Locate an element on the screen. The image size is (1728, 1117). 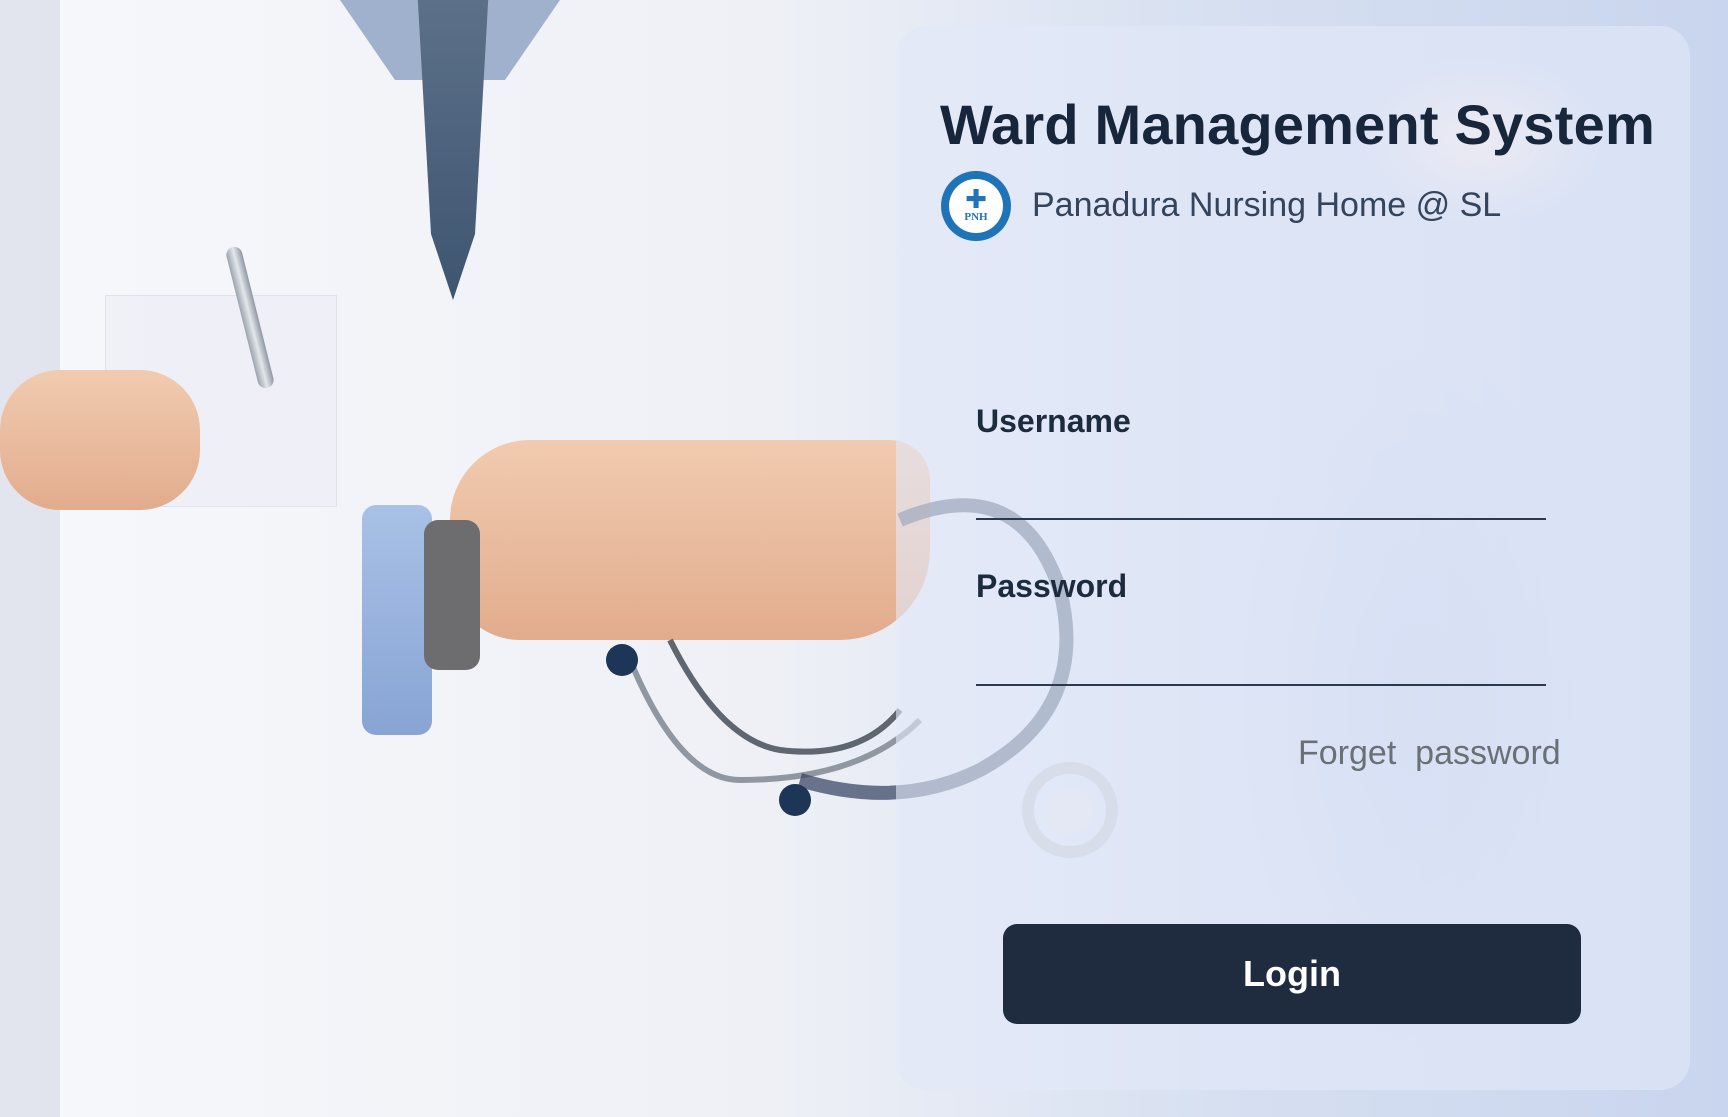
password-label: Password is located at coordinates (1052, 586).